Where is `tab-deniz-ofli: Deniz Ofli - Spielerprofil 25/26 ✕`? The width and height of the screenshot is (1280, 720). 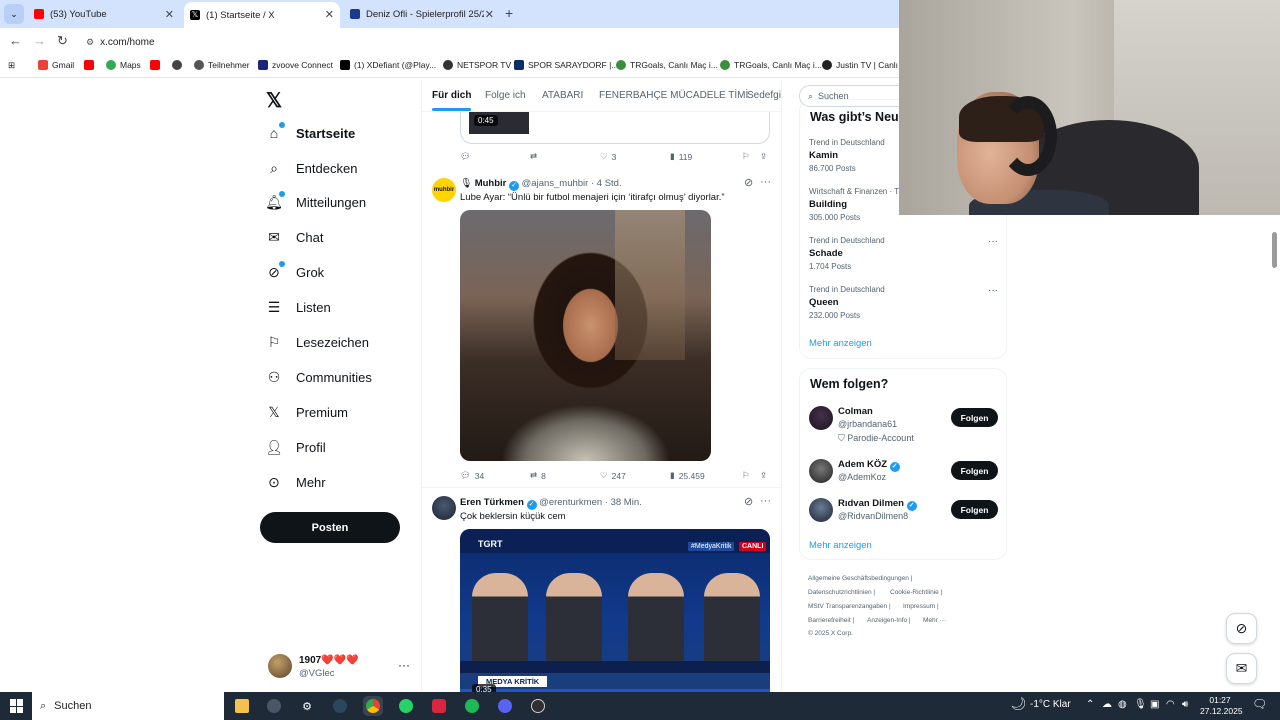 tab-deniz-ofli: Deniz Ofli - Spielerprofil 25/26 ✕ is located at coordinates (422, 14).